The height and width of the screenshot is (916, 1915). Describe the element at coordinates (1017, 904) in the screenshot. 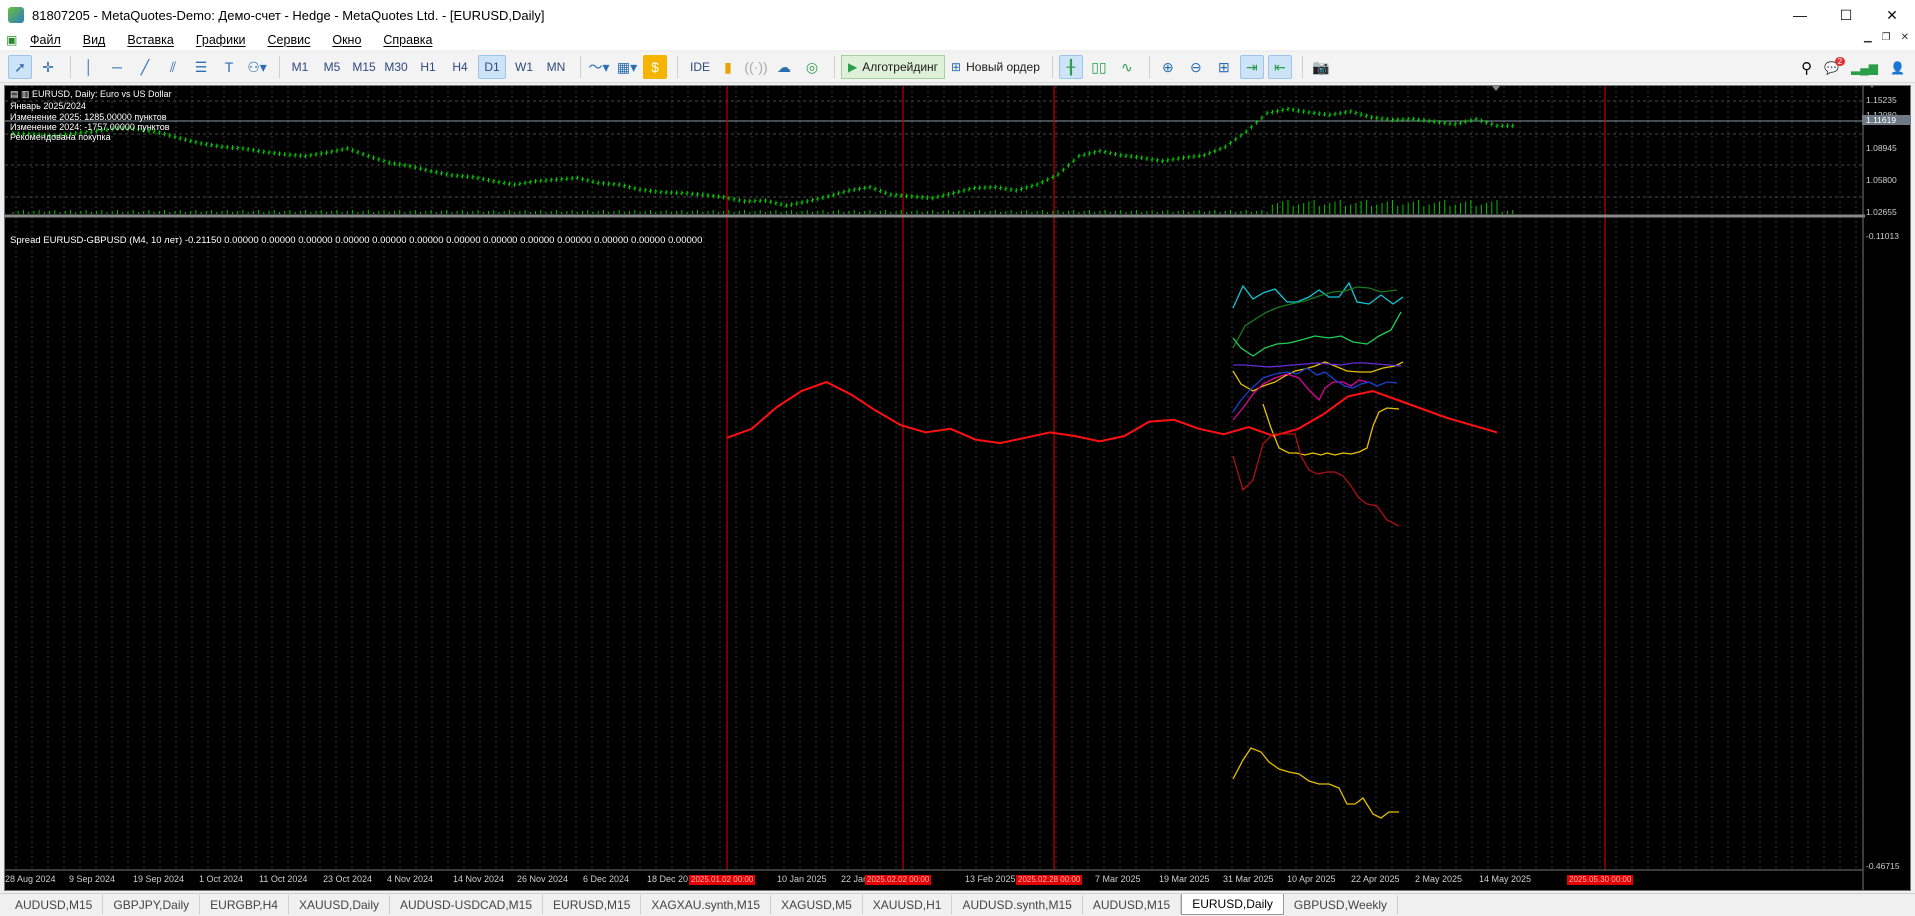

I see `tab-audusd-synth-m15: AUDUSD.synth,M15` at that location.